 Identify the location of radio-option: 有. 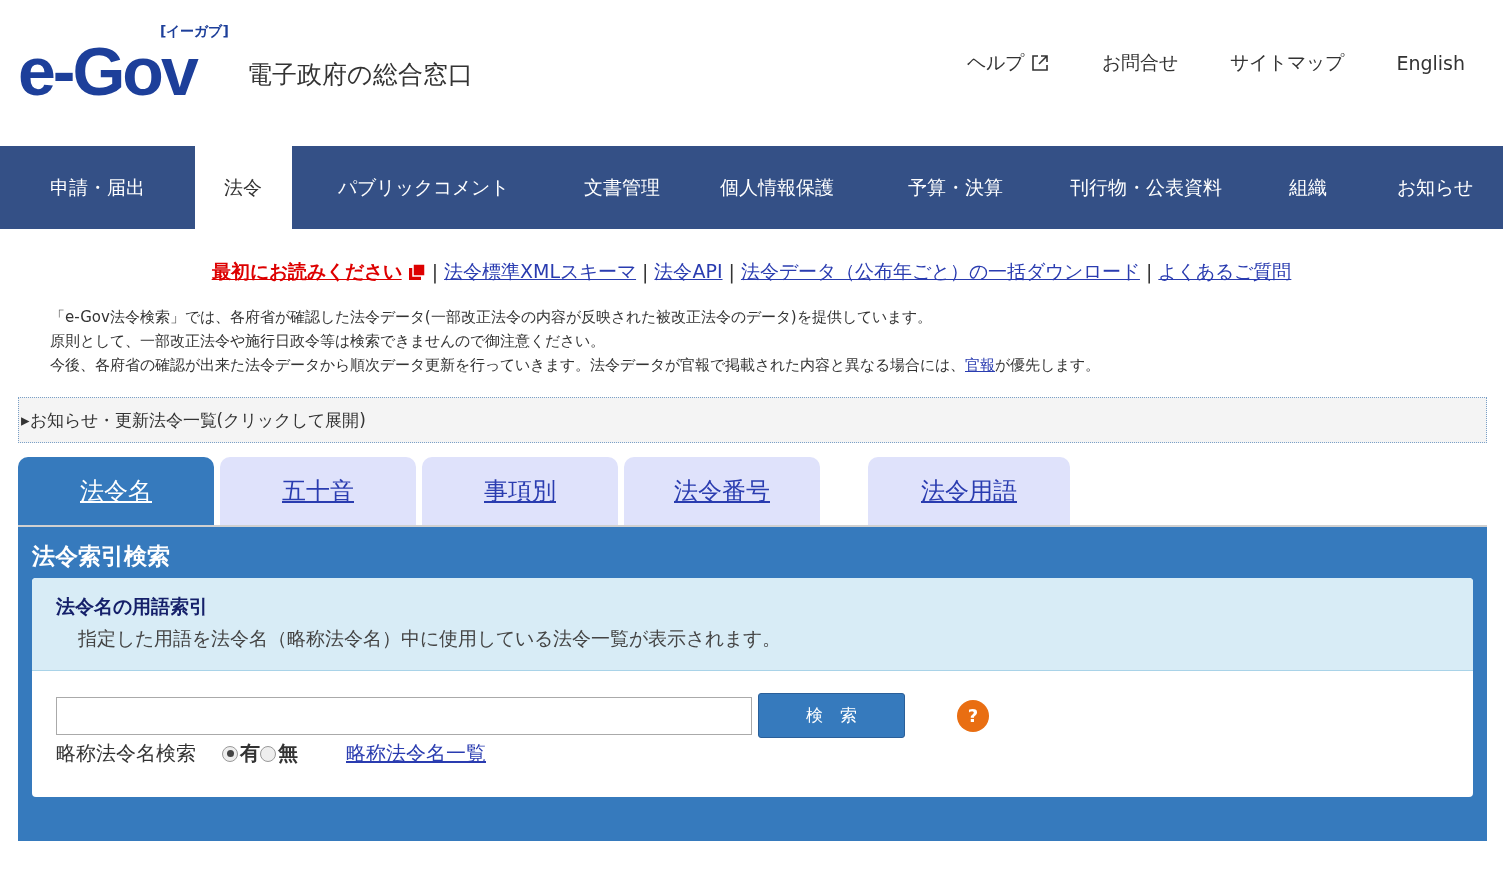
(241, 753).